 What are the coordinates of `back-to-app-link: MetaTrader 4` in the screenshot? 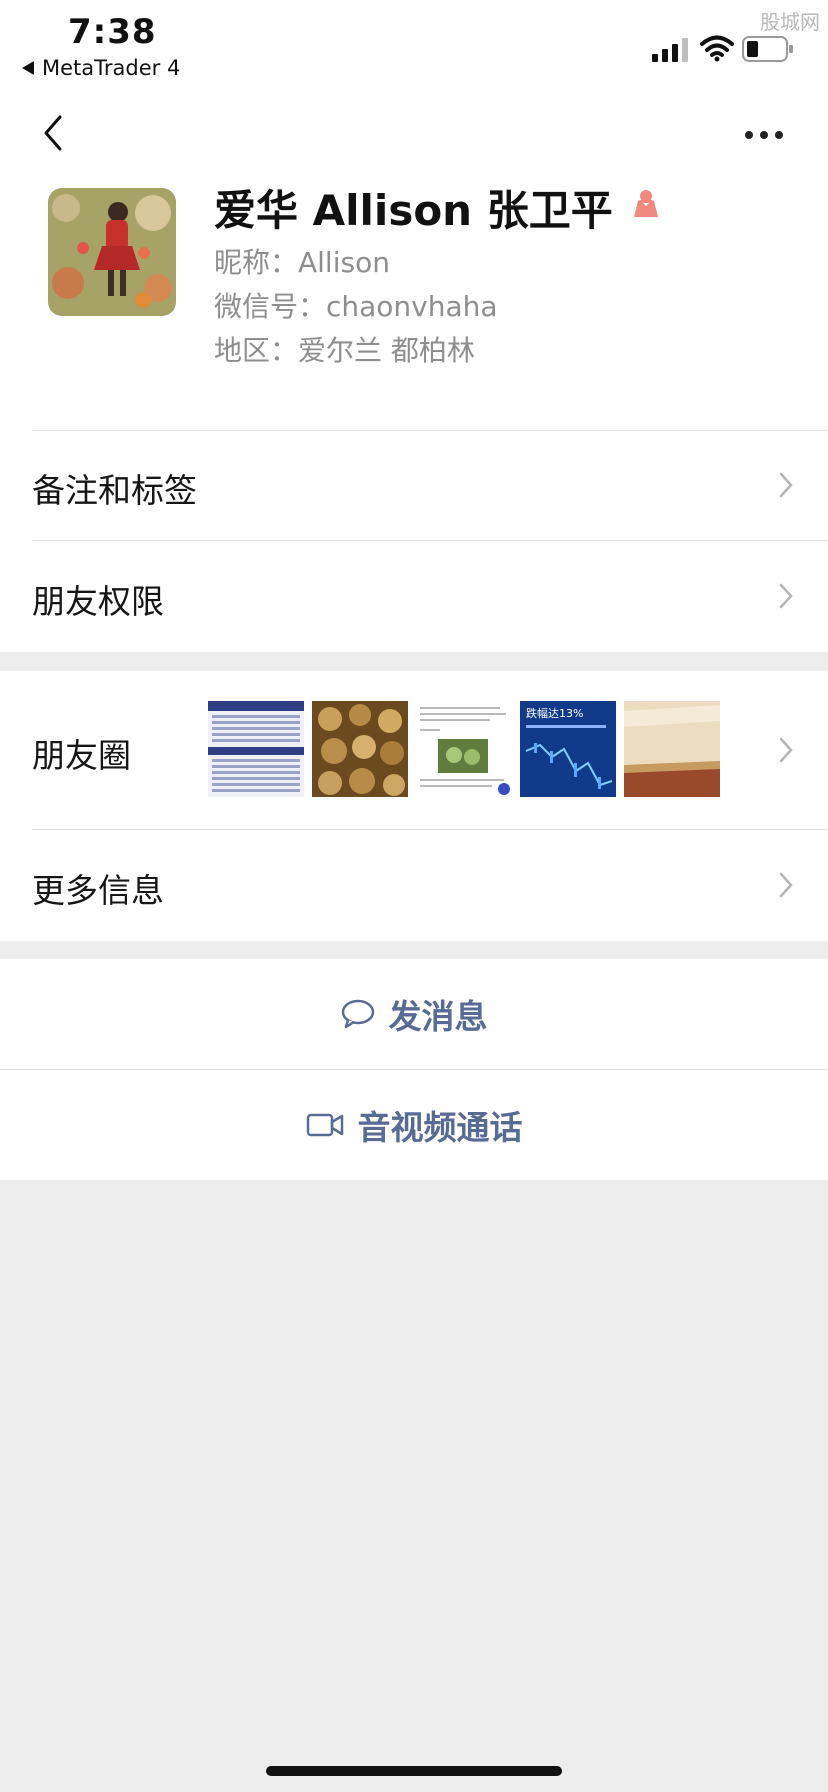 It's located at (101, 68).